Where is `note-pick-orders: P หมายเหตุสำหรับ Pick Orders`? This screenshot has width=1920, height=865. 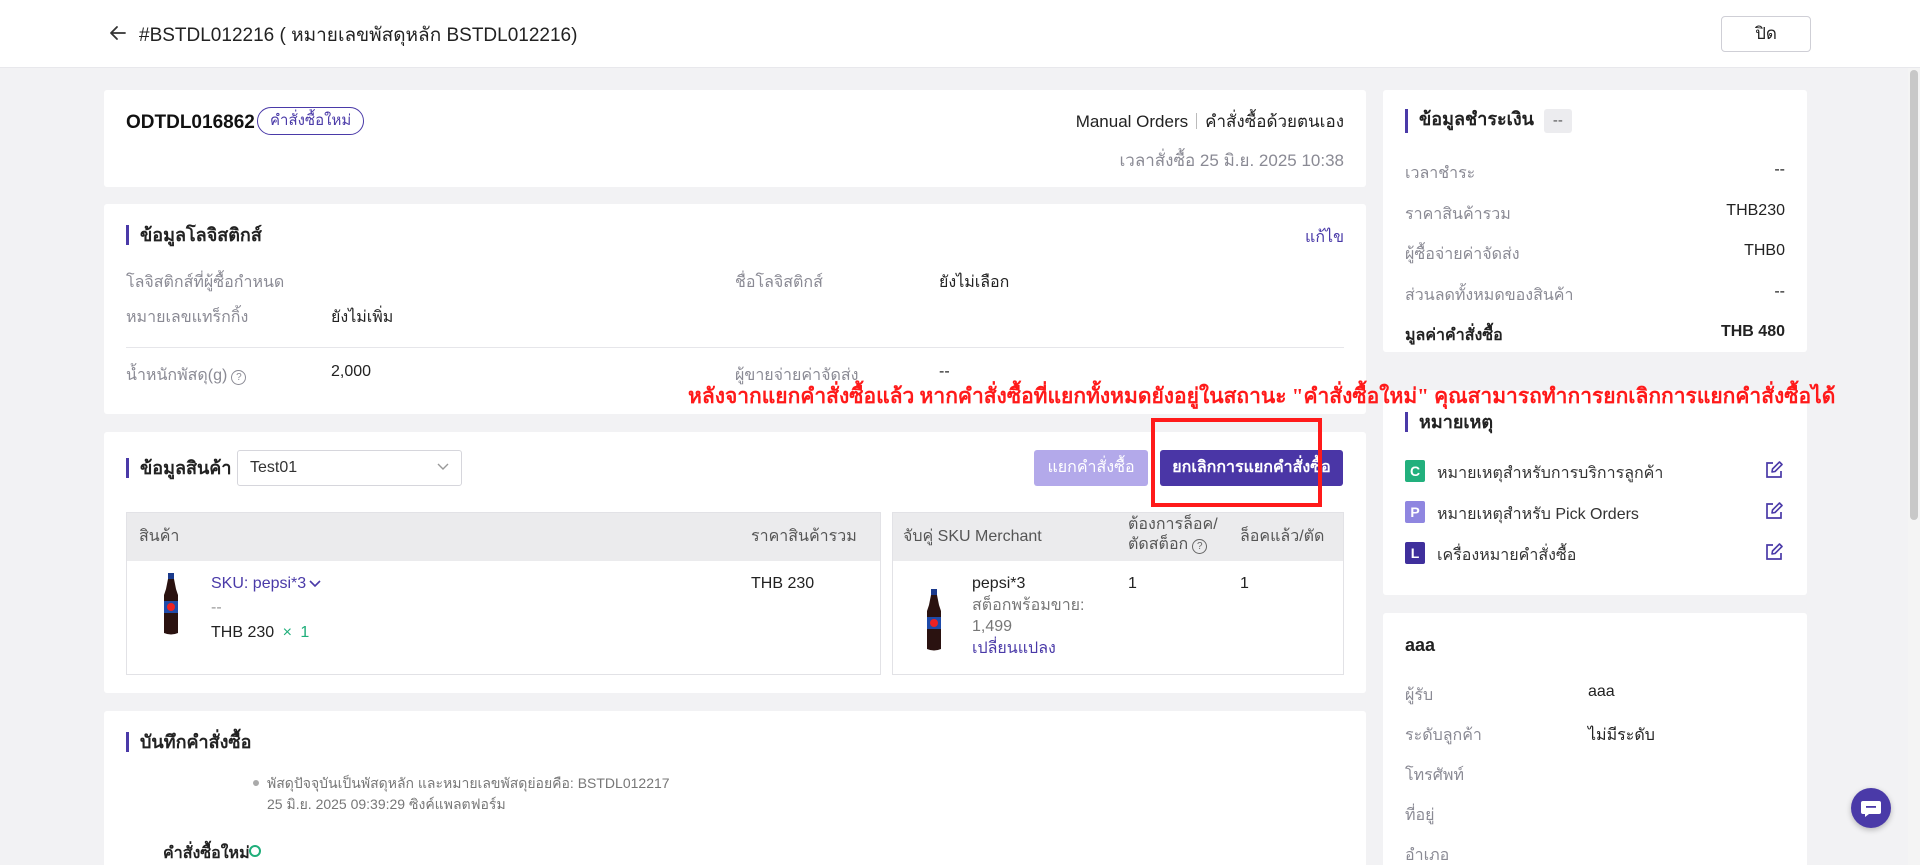 note-pick-orders: P หมายเหตุสำหรับ Pick Orders is located at coordinates (1595, 512).